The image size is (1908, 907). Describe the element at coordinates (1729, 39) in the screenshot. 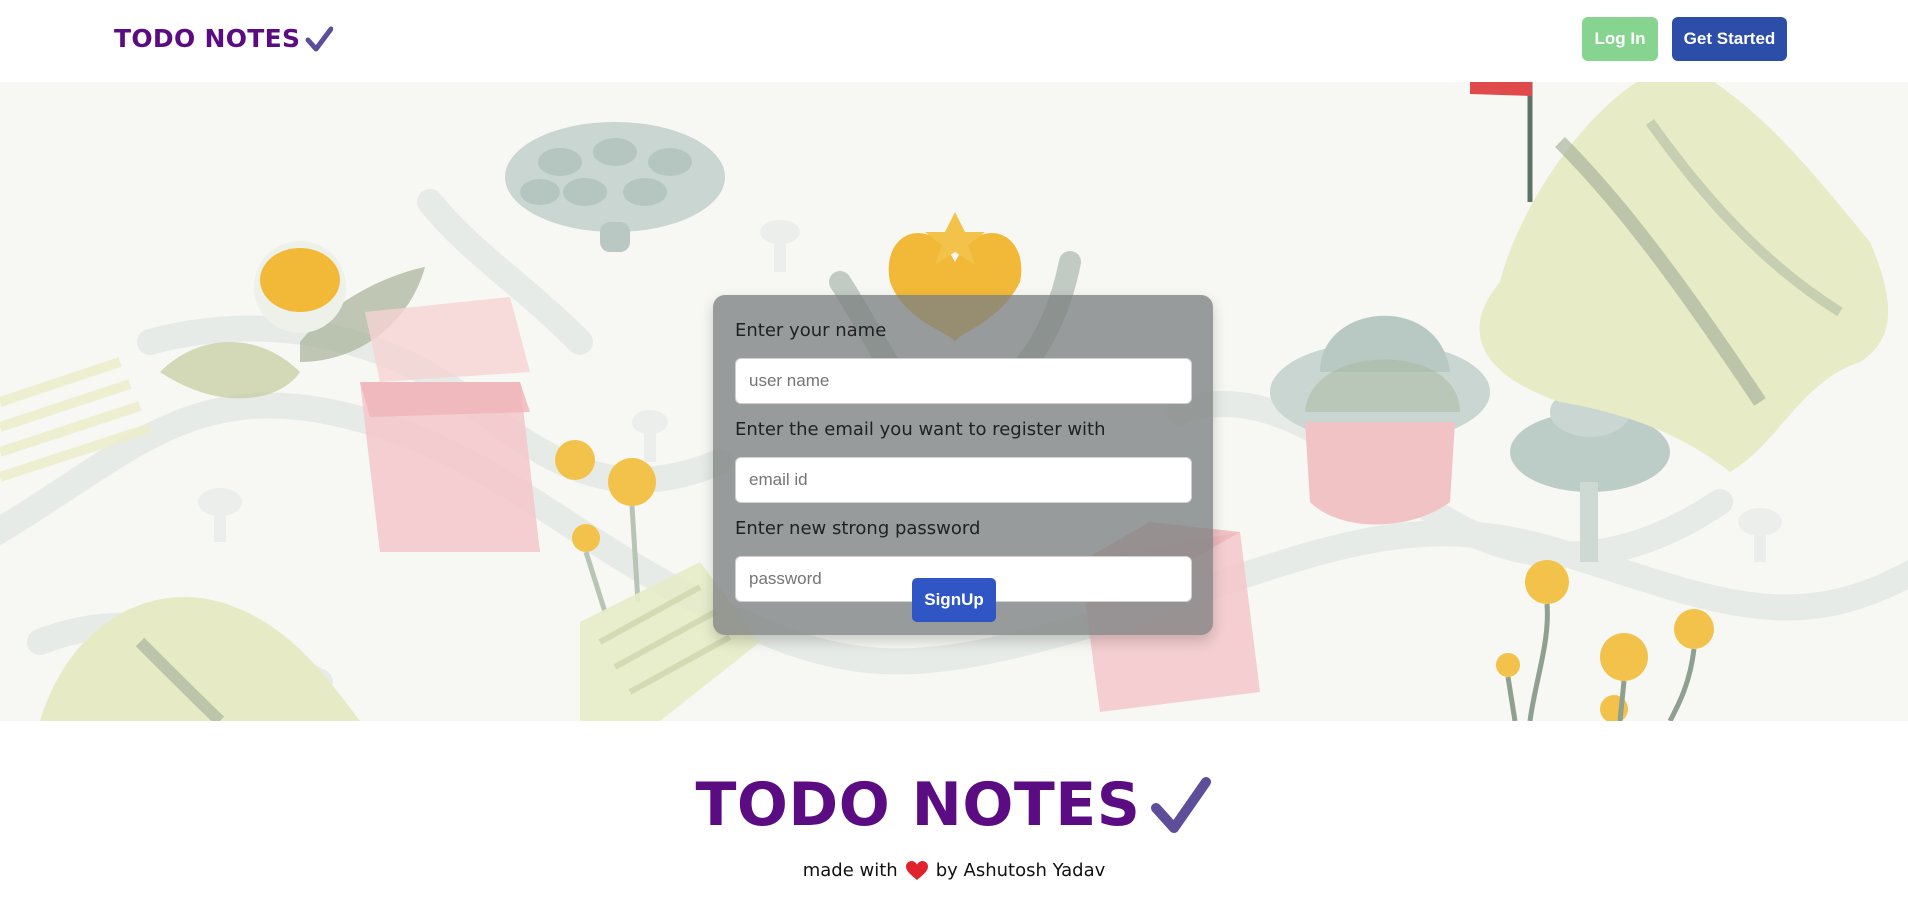

I see `get-started-button: Get Started` at that location.